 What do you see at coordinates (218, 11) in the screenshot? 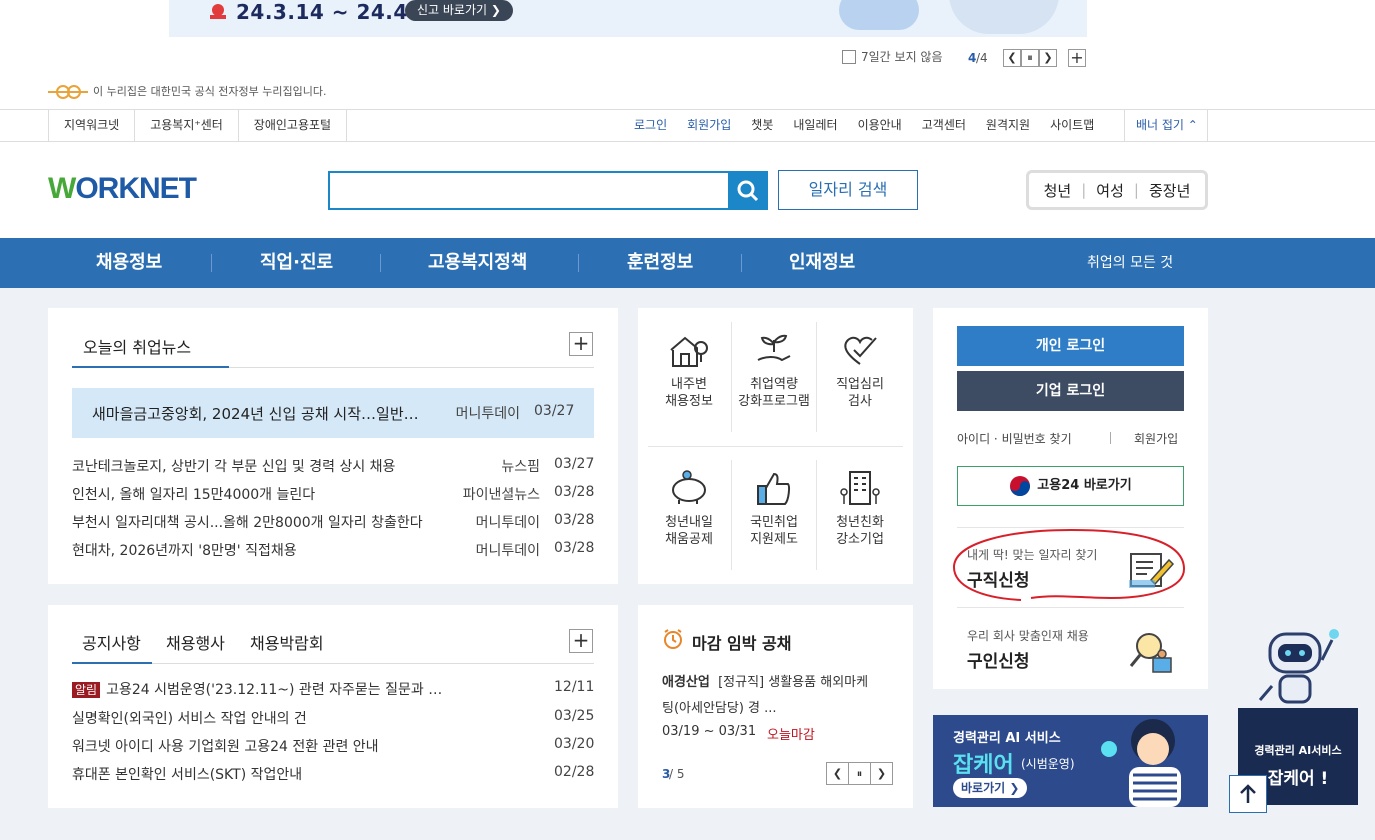
I see `siren-icon` at bounding box center [218, 11].